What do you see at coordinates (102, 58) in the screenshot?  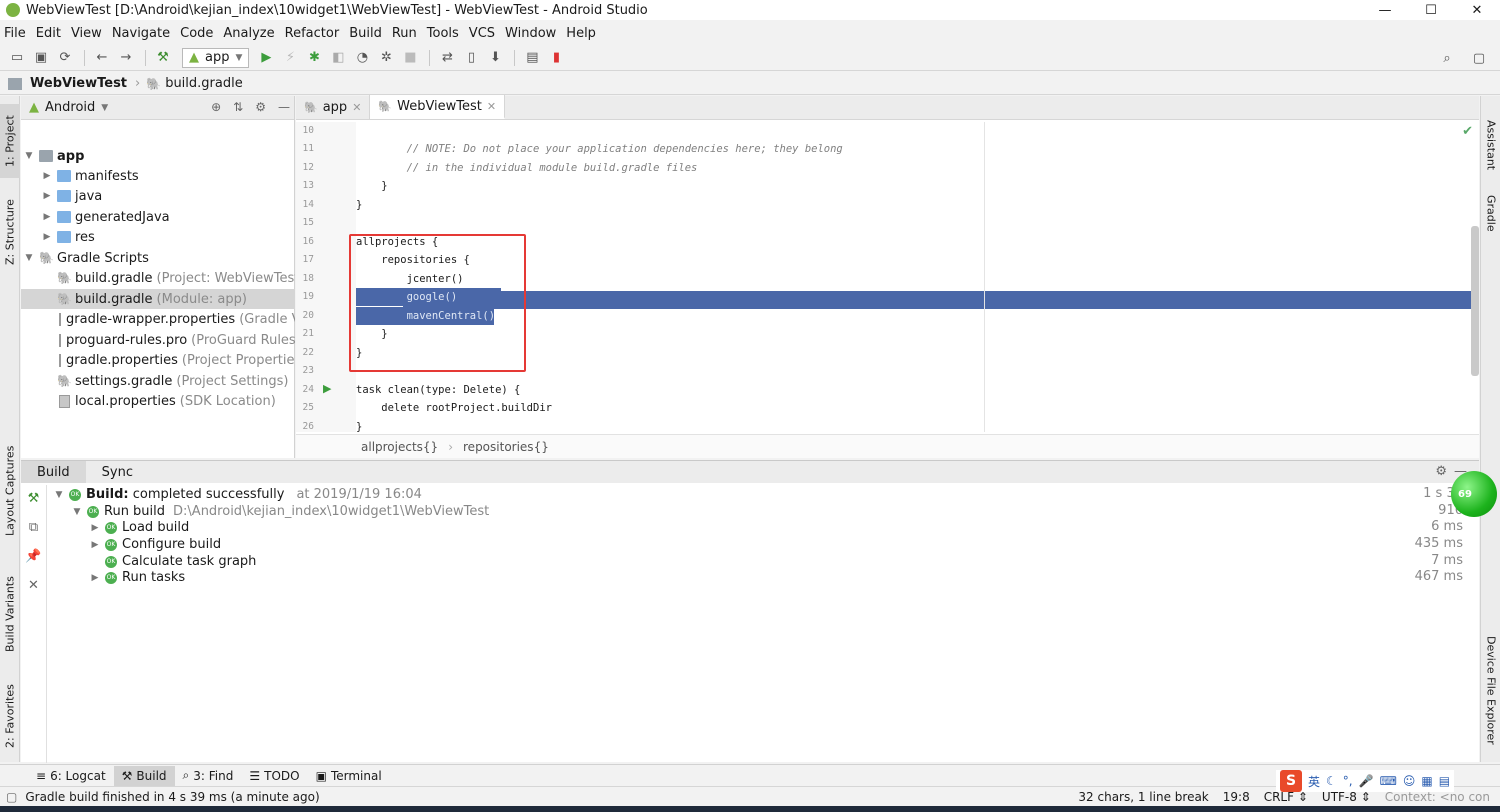 I see `back-icon: ←` at bounding box center [102, 58].